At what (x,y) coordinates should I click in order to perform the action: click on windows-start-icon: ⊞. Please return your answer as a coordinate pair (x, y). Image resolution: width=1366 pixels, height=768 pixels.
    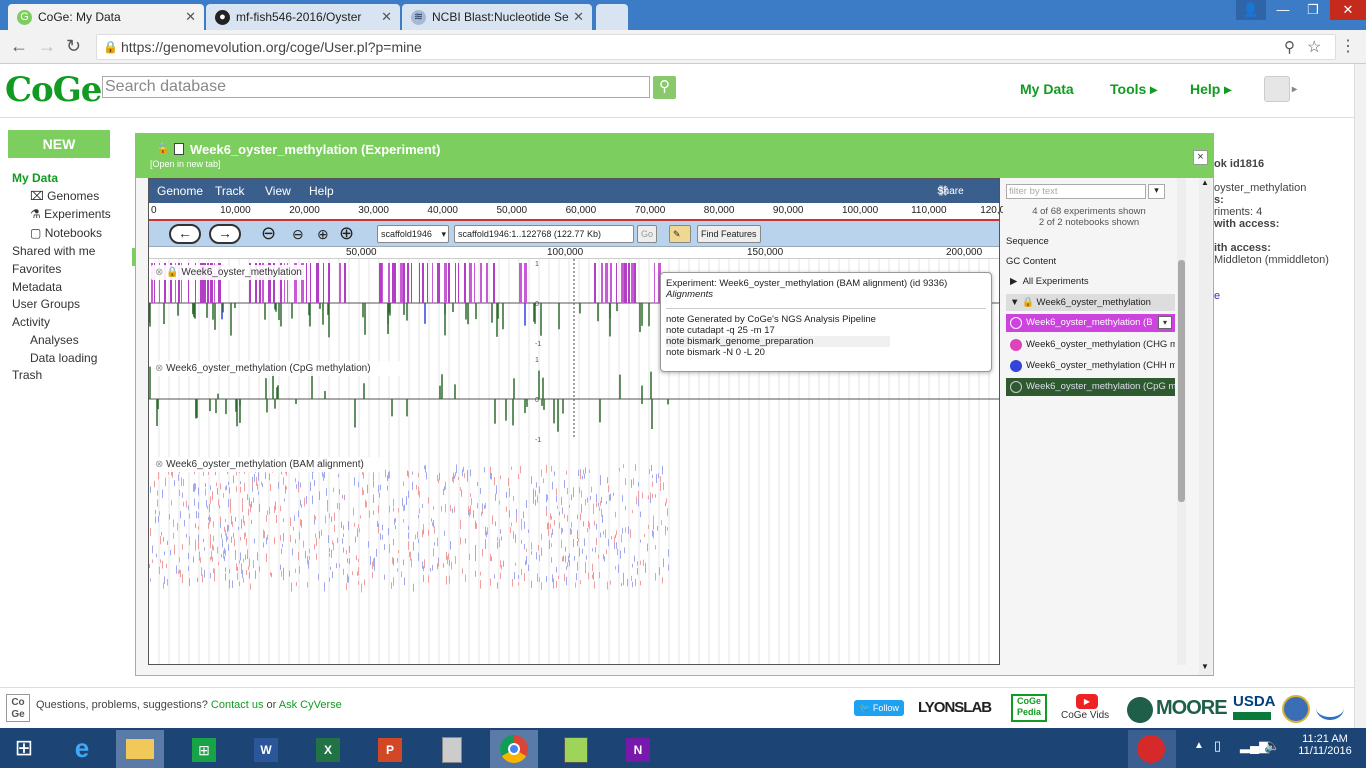
    Looking at the image, I should click on (24, 749).